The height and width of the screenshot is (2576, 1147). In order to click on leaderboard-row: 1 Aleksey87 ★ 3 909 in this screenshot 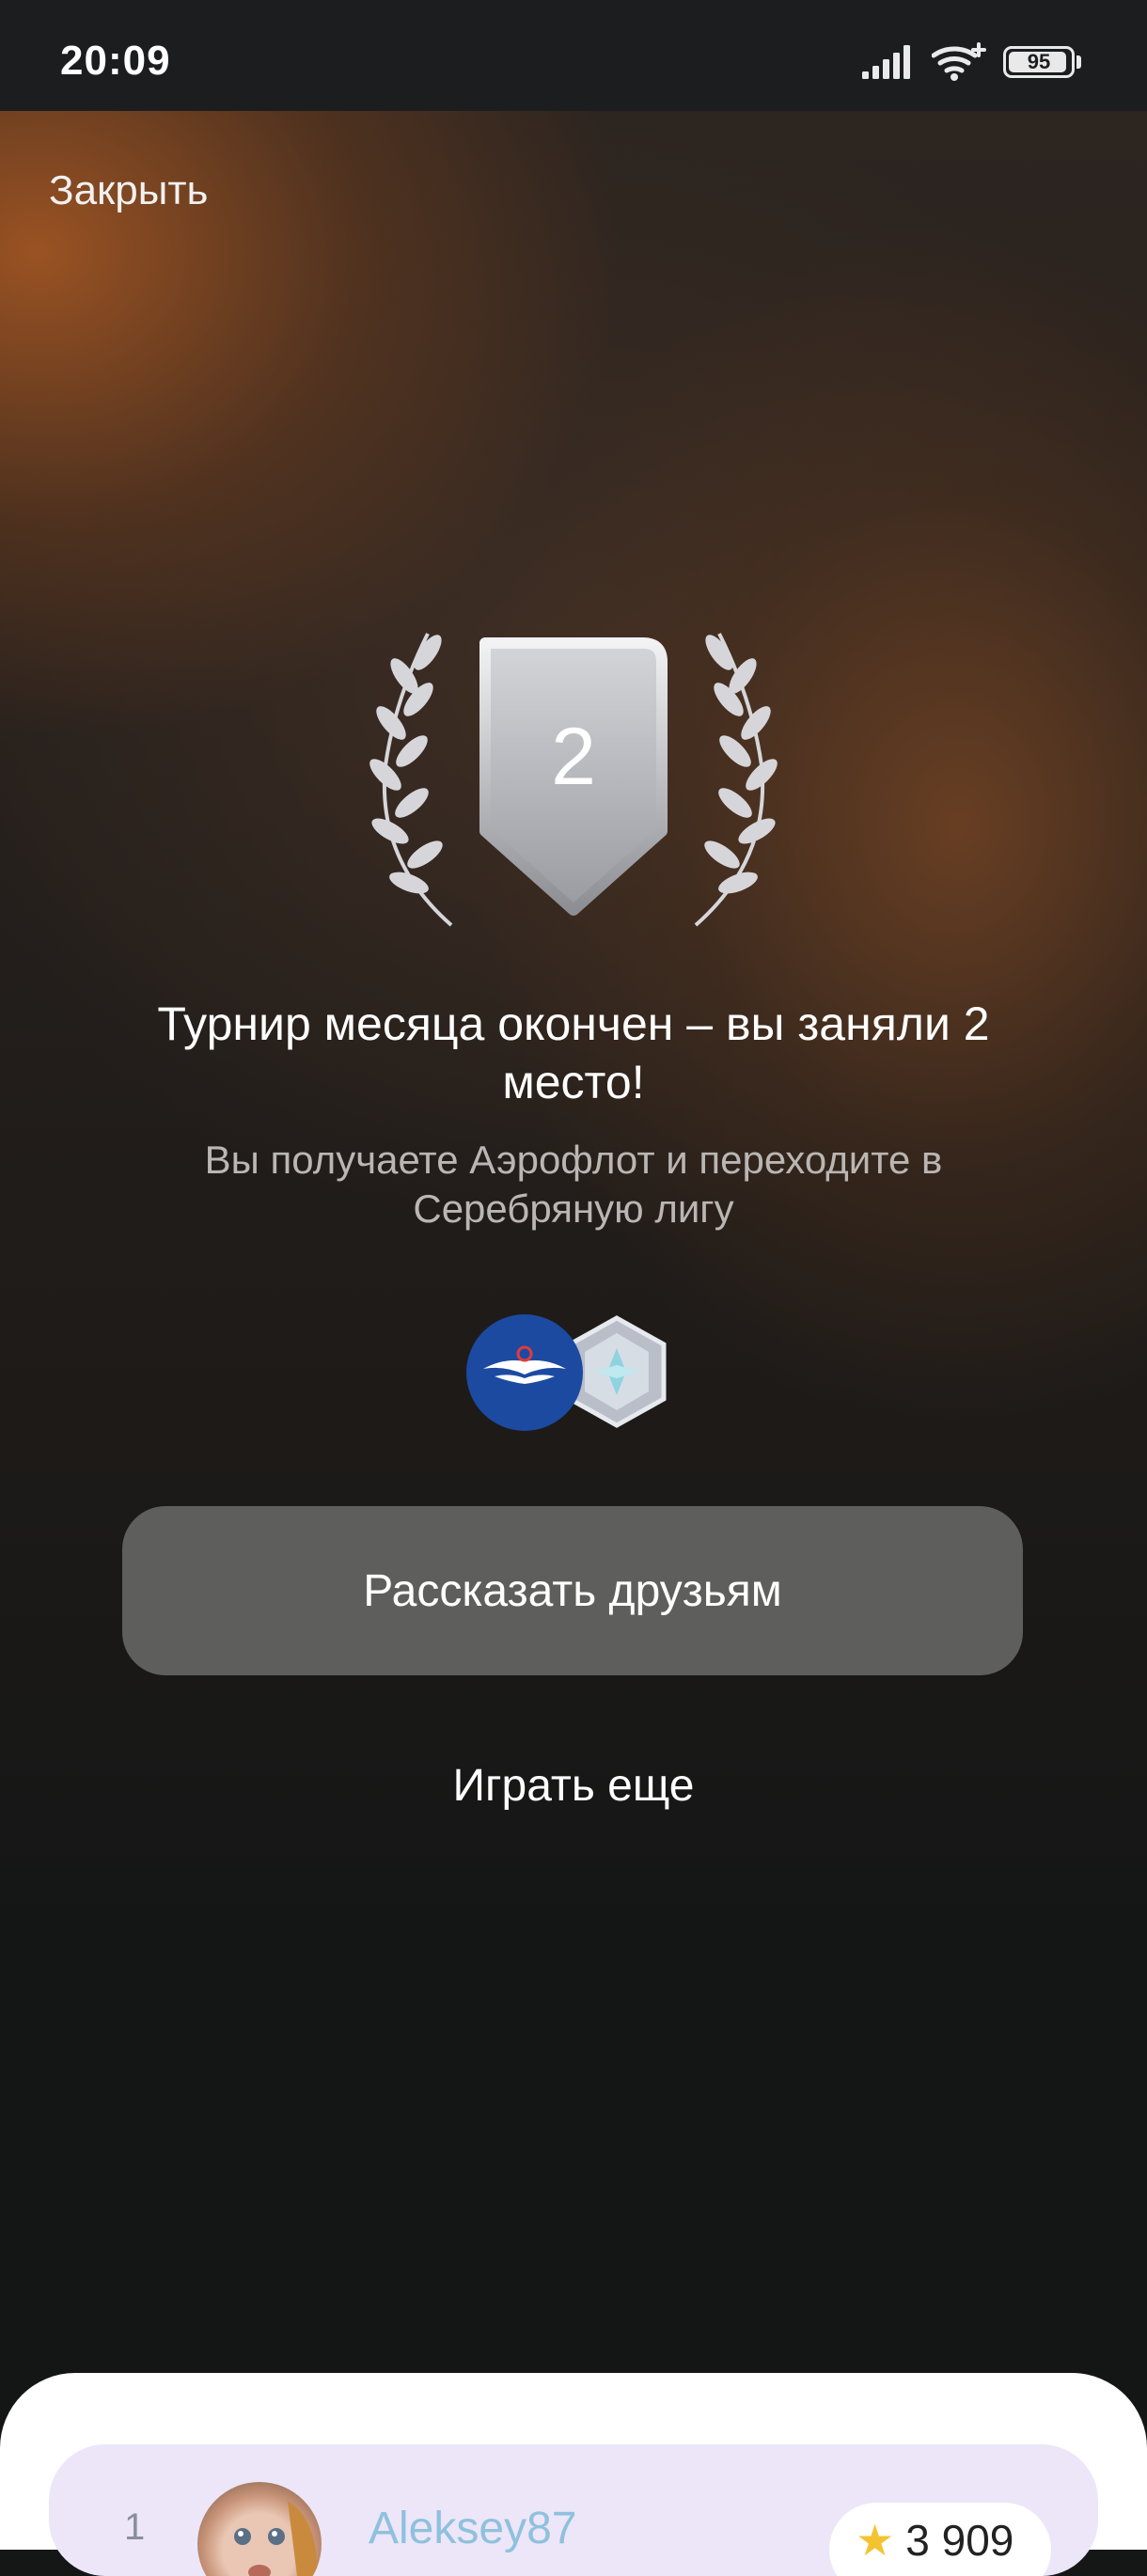, I will do `click(573, 2510)`.